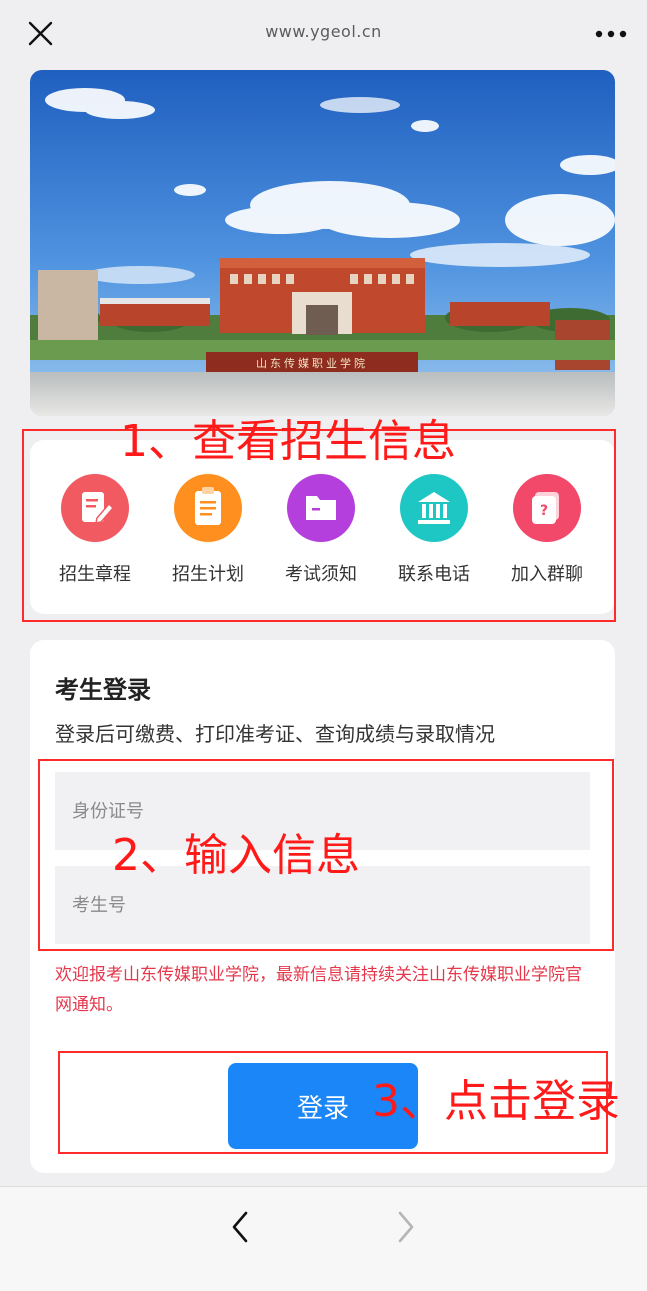  Describe the element at coordinates (103, 690) in the screenshot. I see `login-title: 考生登录` at that location.